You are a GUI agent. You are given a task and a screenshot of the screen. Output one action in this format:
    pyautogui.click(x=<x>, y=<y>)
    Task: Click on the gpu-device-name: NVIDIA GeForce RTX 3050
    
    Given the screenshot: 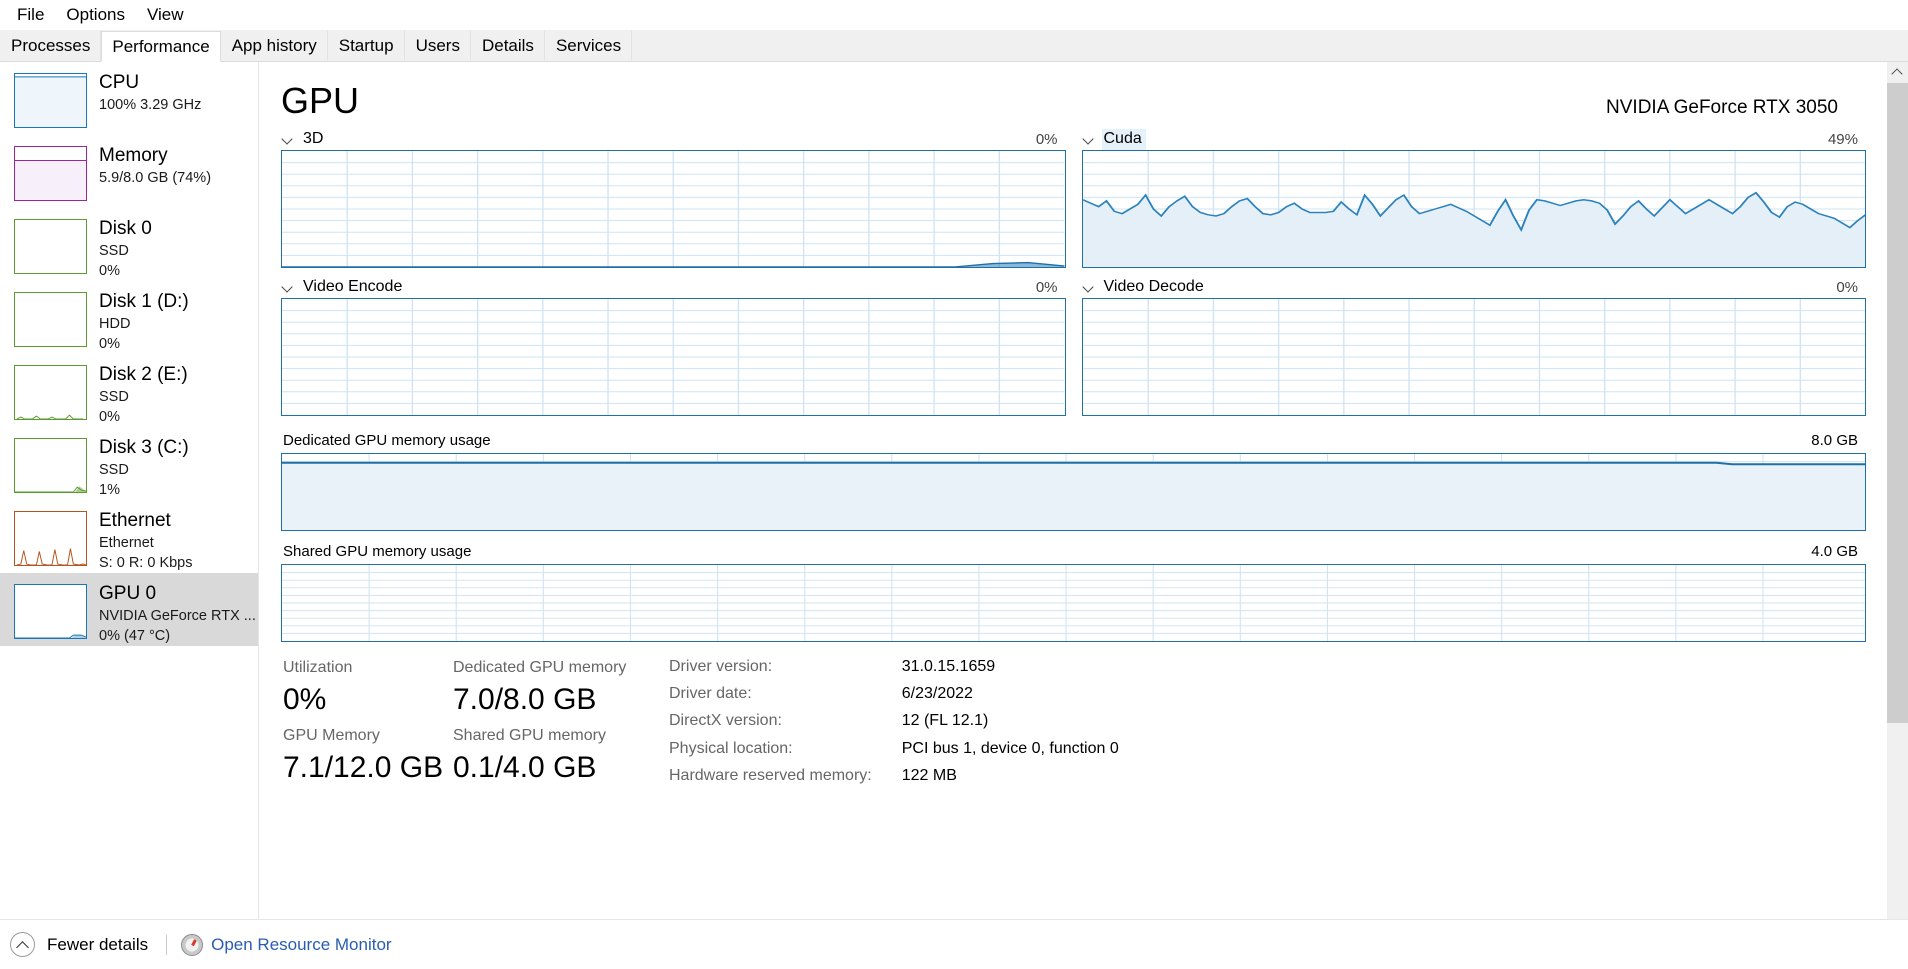 What is the action you would take?
    pyautogui.click(x=1722, y=107)
    